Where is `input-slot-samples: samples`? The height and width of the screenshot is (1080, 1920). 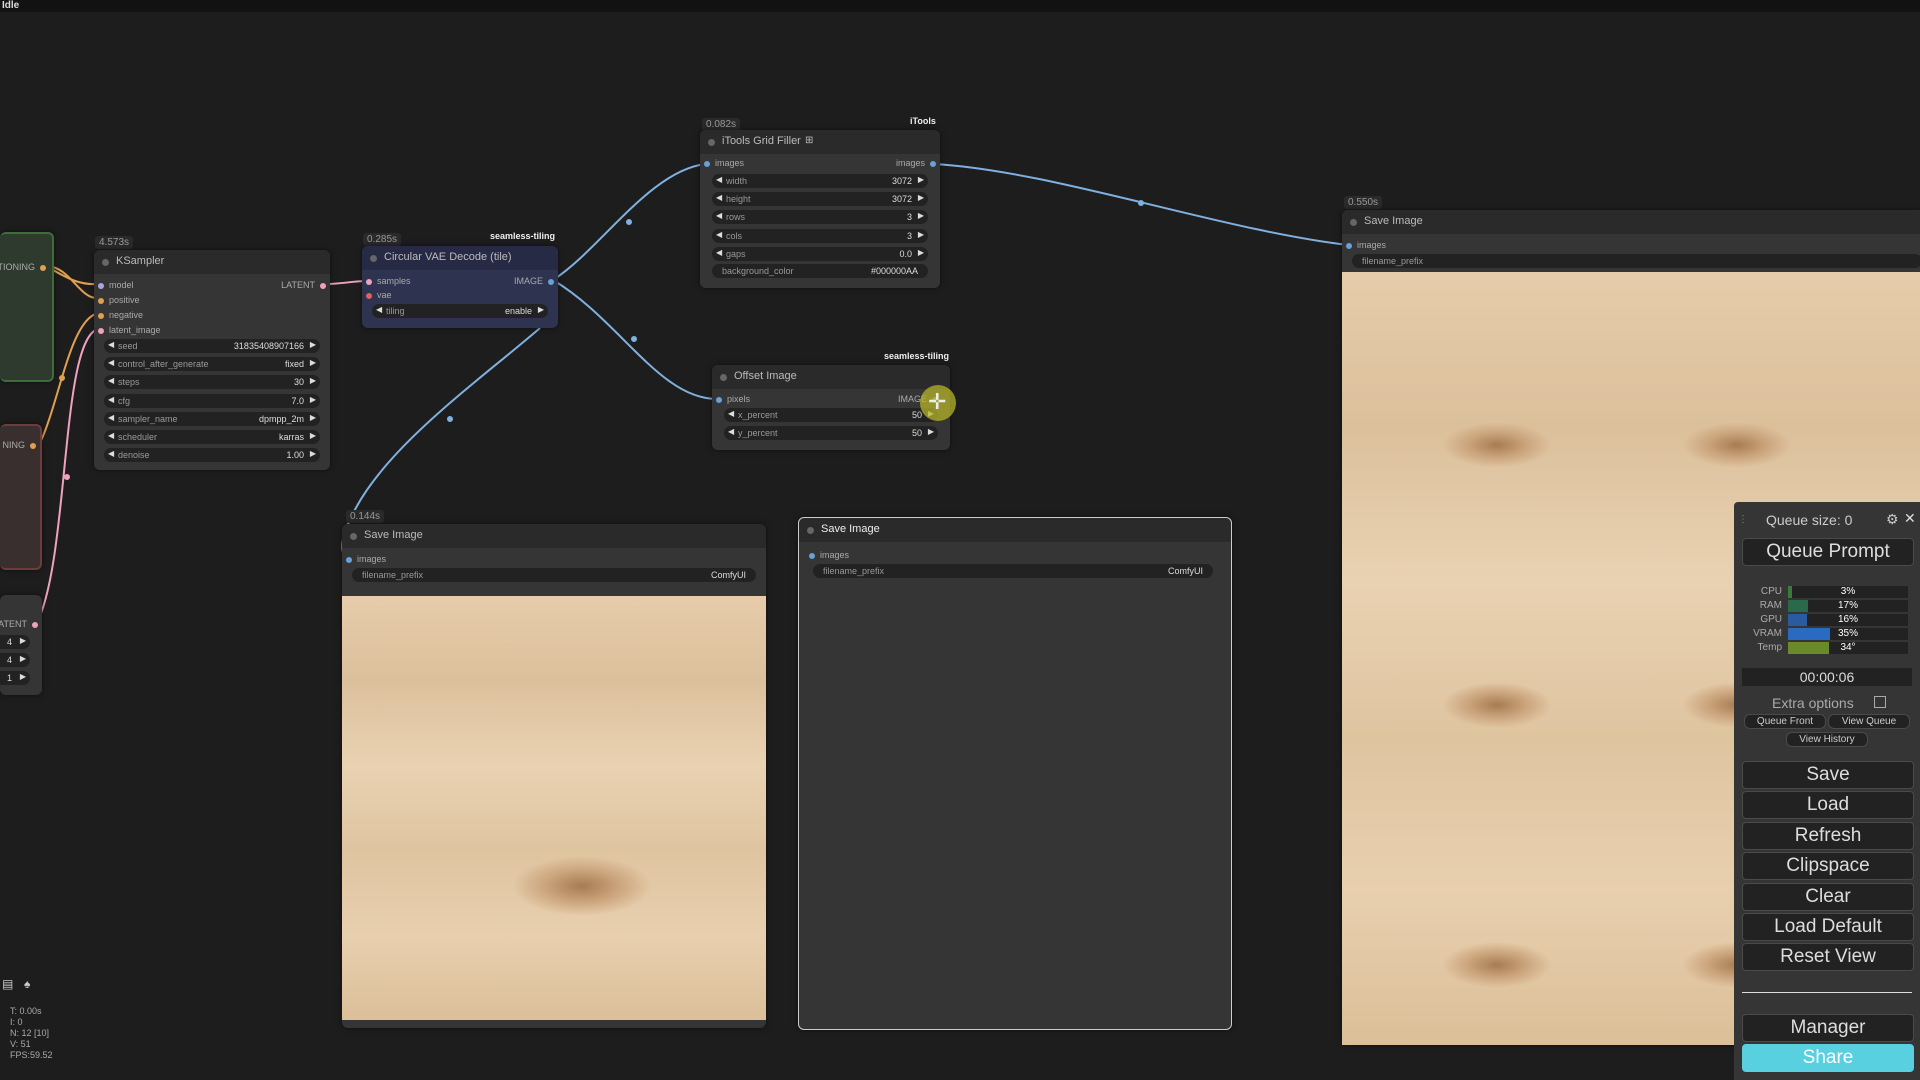
input-slot-samples: samples is located at coordinates (388, 281).